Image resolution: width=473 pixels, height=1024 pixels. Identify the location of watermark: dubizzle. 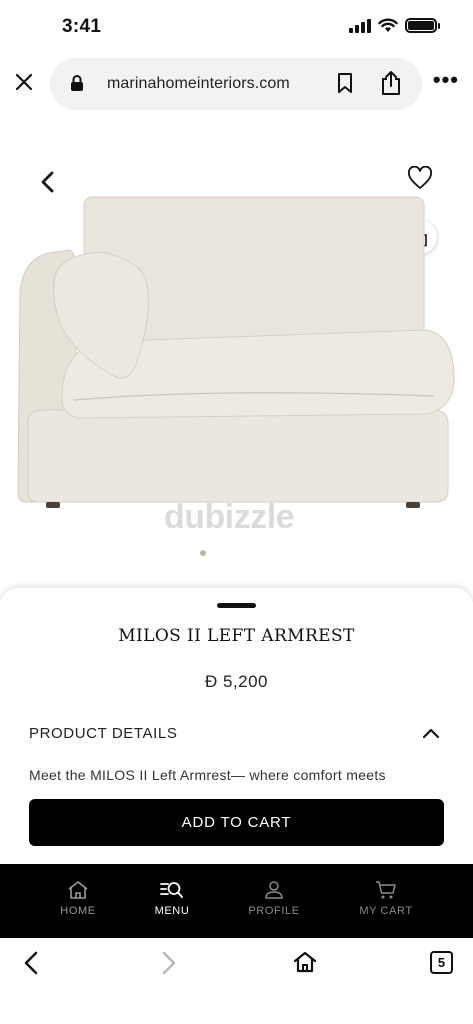
(229, 517).